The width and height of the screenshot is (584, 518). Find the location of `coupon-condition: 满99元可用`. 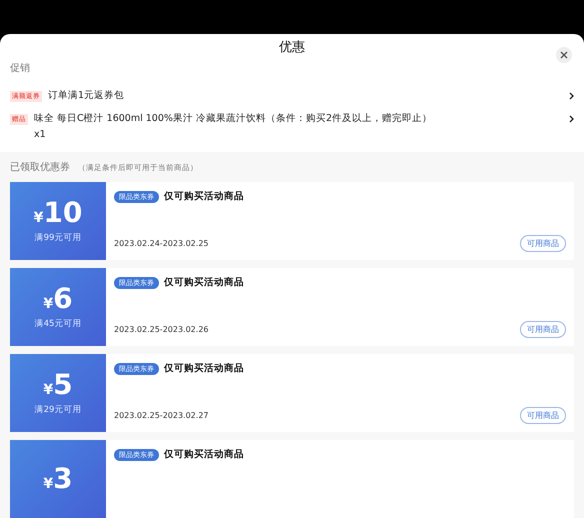

coupon-condition: 满99元可用 is located at coordinates (58, 238).